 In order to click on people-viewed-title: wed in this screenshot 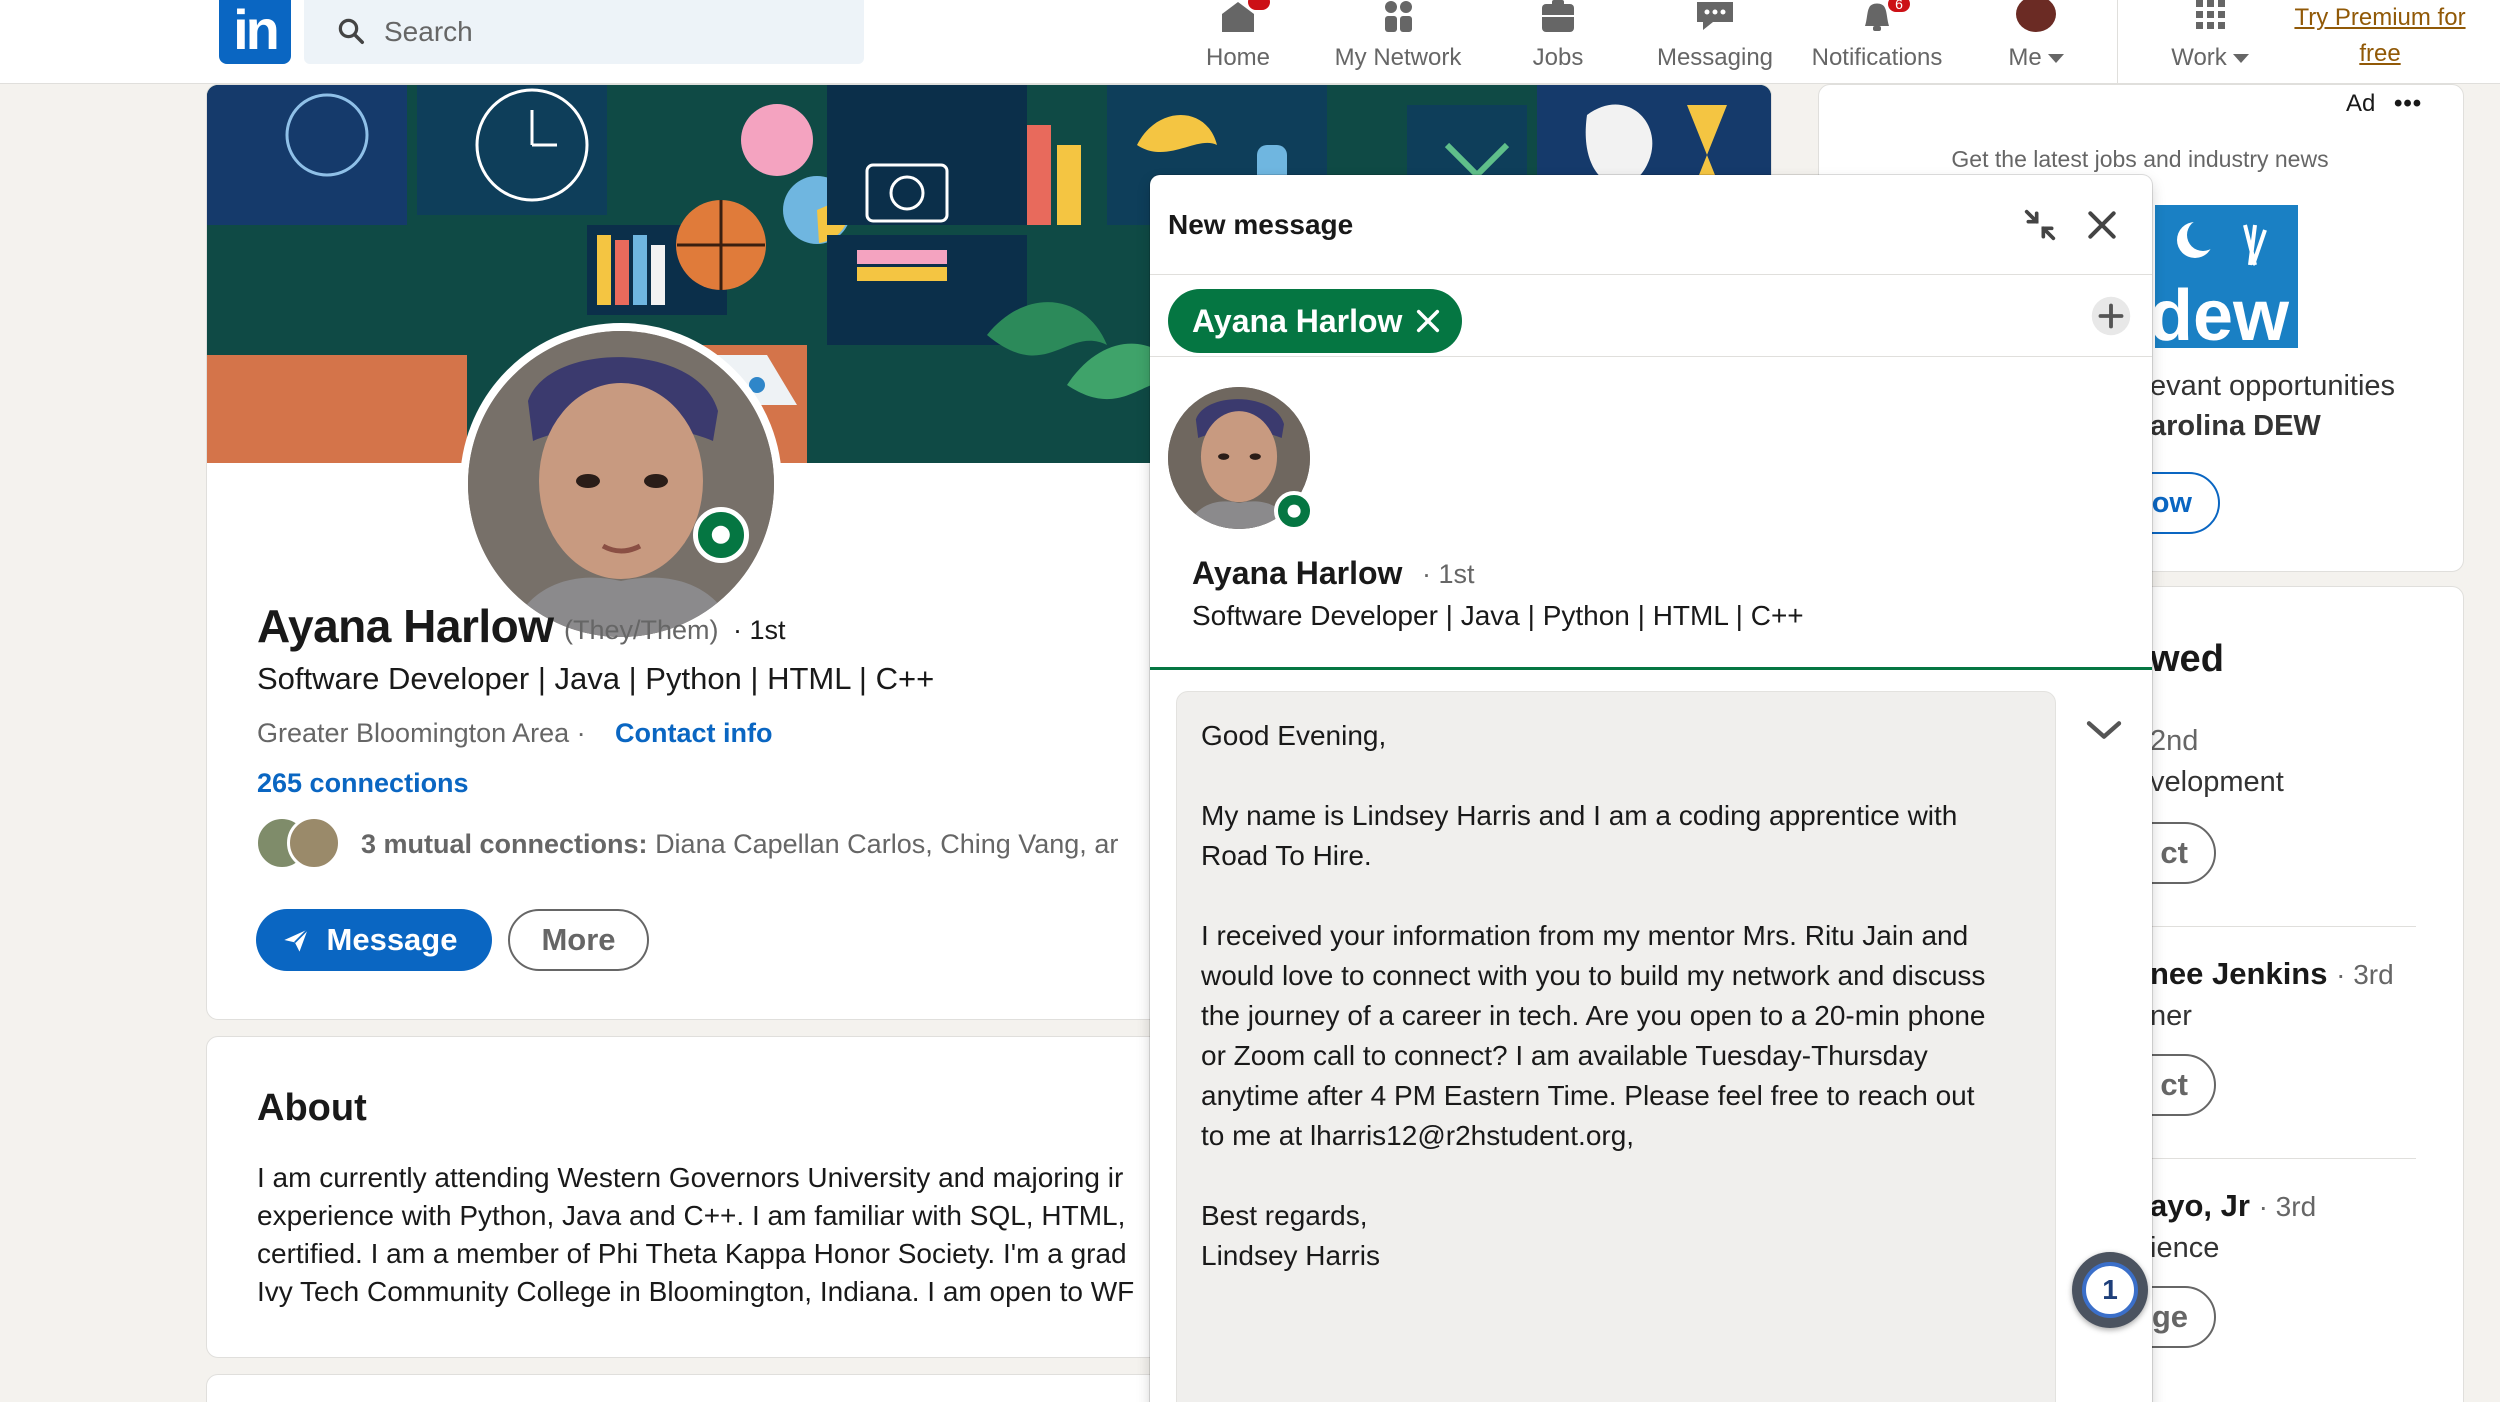, I will do `click(2187, 659)`.